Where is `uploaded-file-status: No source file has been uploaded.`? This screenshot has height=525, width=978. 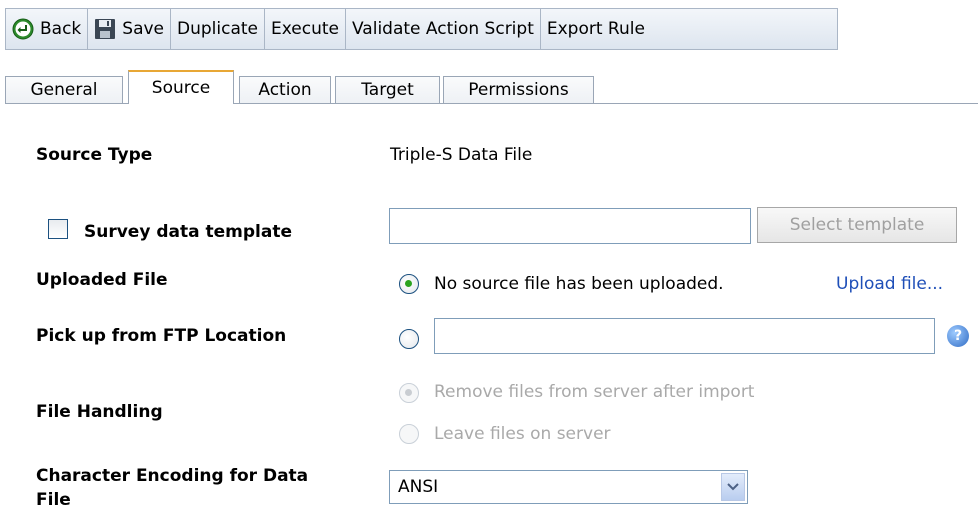 uploaded-file-status: No source file has been uploaded. is located at coordinates (579, 284).